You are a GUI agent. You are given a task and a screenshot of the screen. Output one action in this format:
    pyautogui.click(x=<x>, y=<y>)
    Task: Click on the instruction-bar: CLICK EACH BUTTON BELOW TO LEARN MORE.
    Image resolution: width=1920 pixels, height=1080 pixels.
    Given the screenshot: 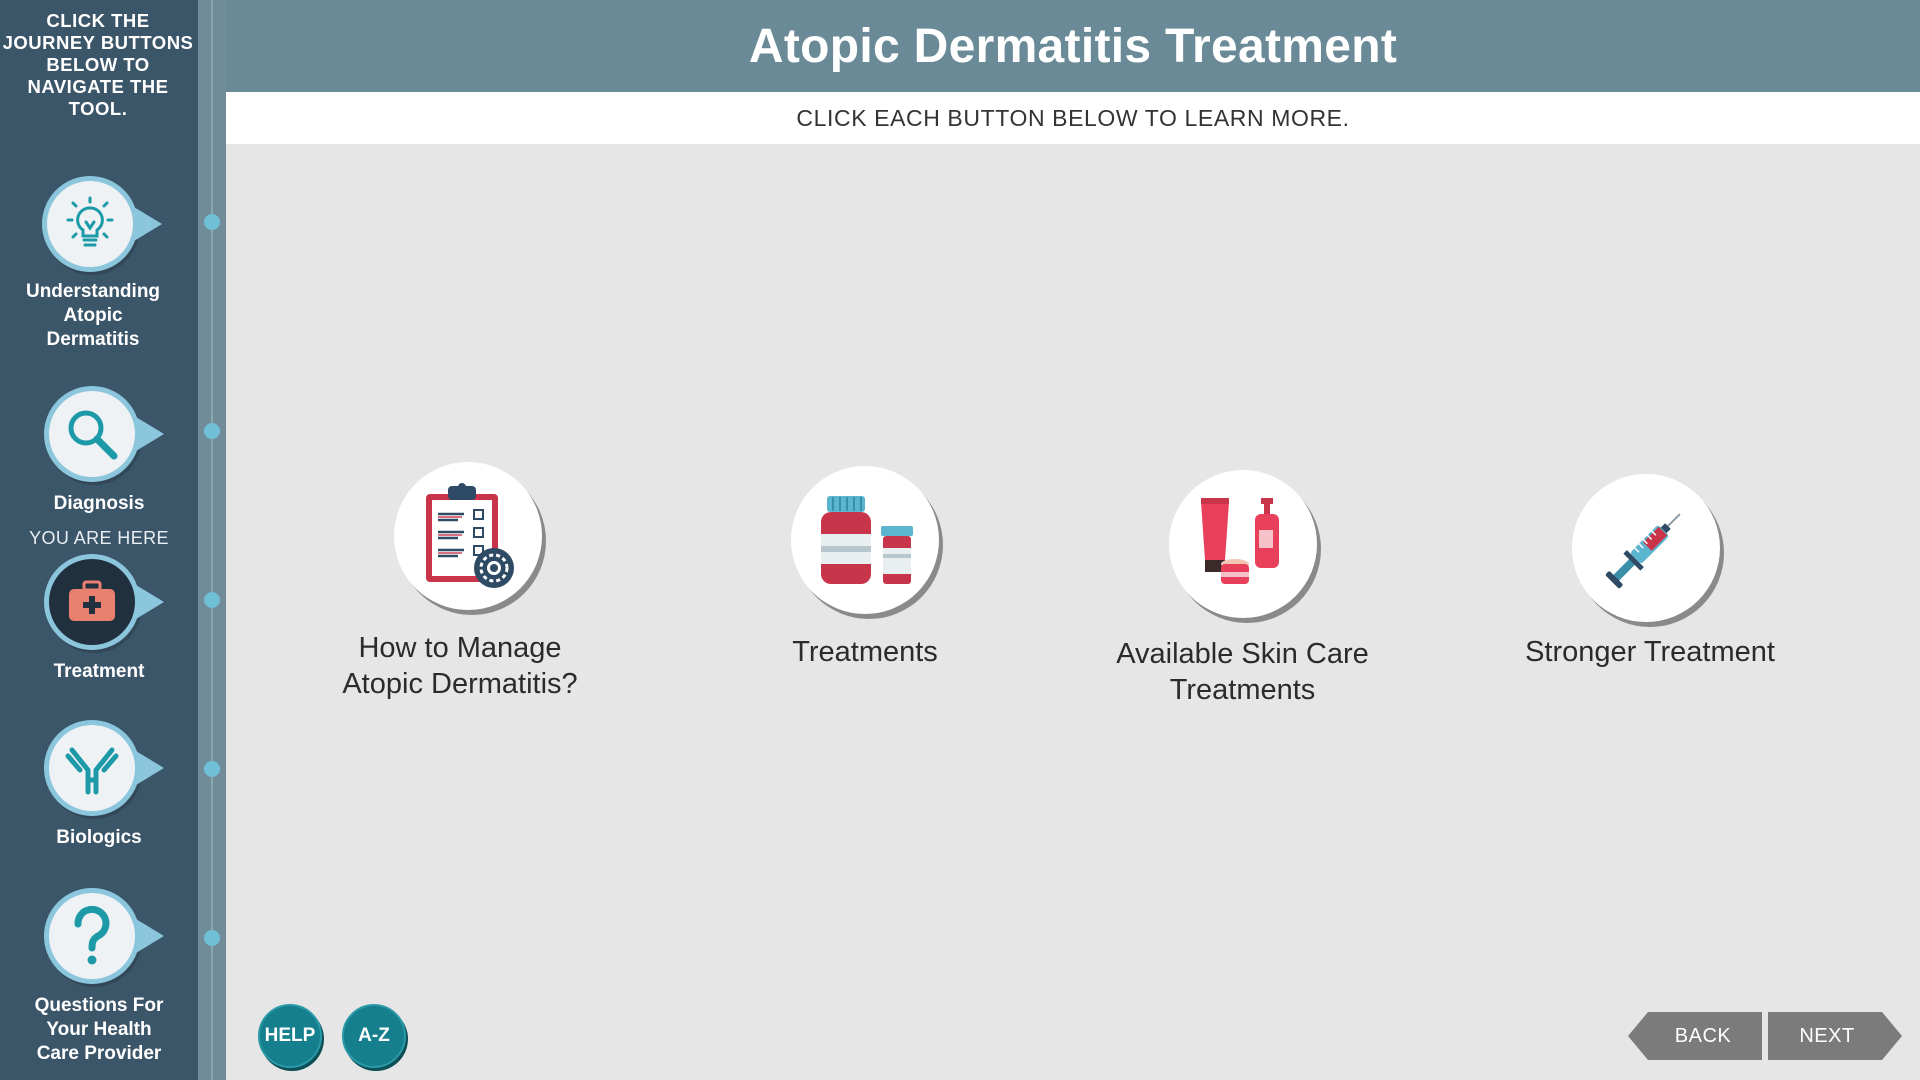 What is the action you would take?
    pyautogui.click(x=1073, y=118)
    